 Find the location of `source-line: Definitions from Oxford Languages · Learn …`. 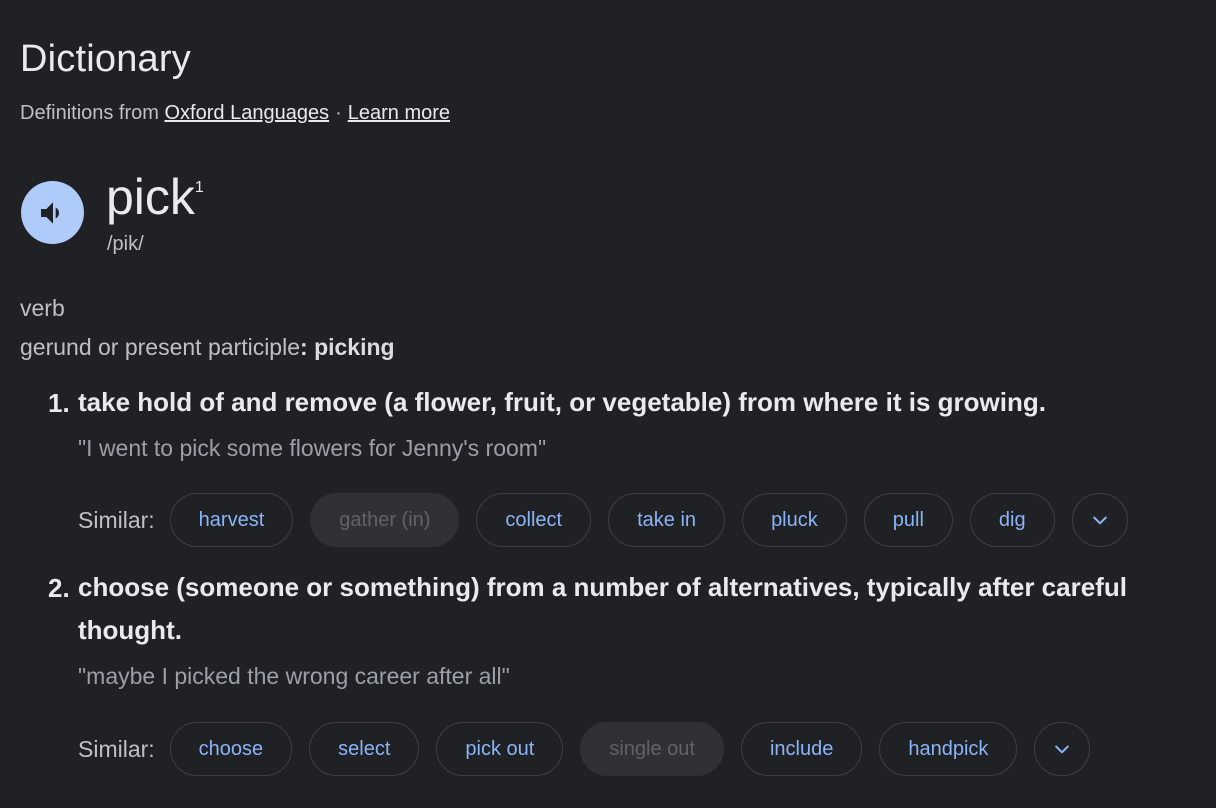

source-line: Definitions from Oxford Languages · Learn … is located at coordinates (235, 113).